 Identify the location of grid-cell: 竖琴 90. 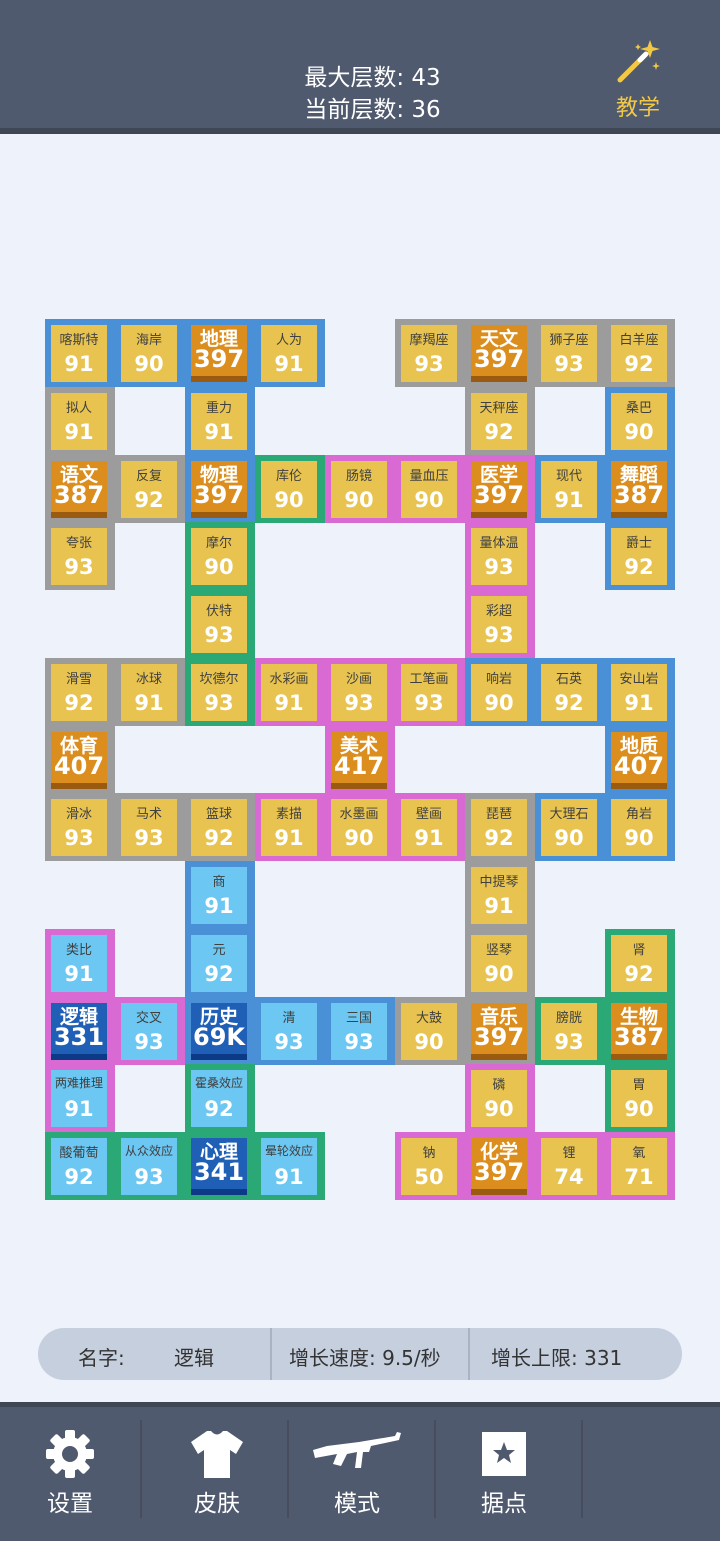
(500, 963).